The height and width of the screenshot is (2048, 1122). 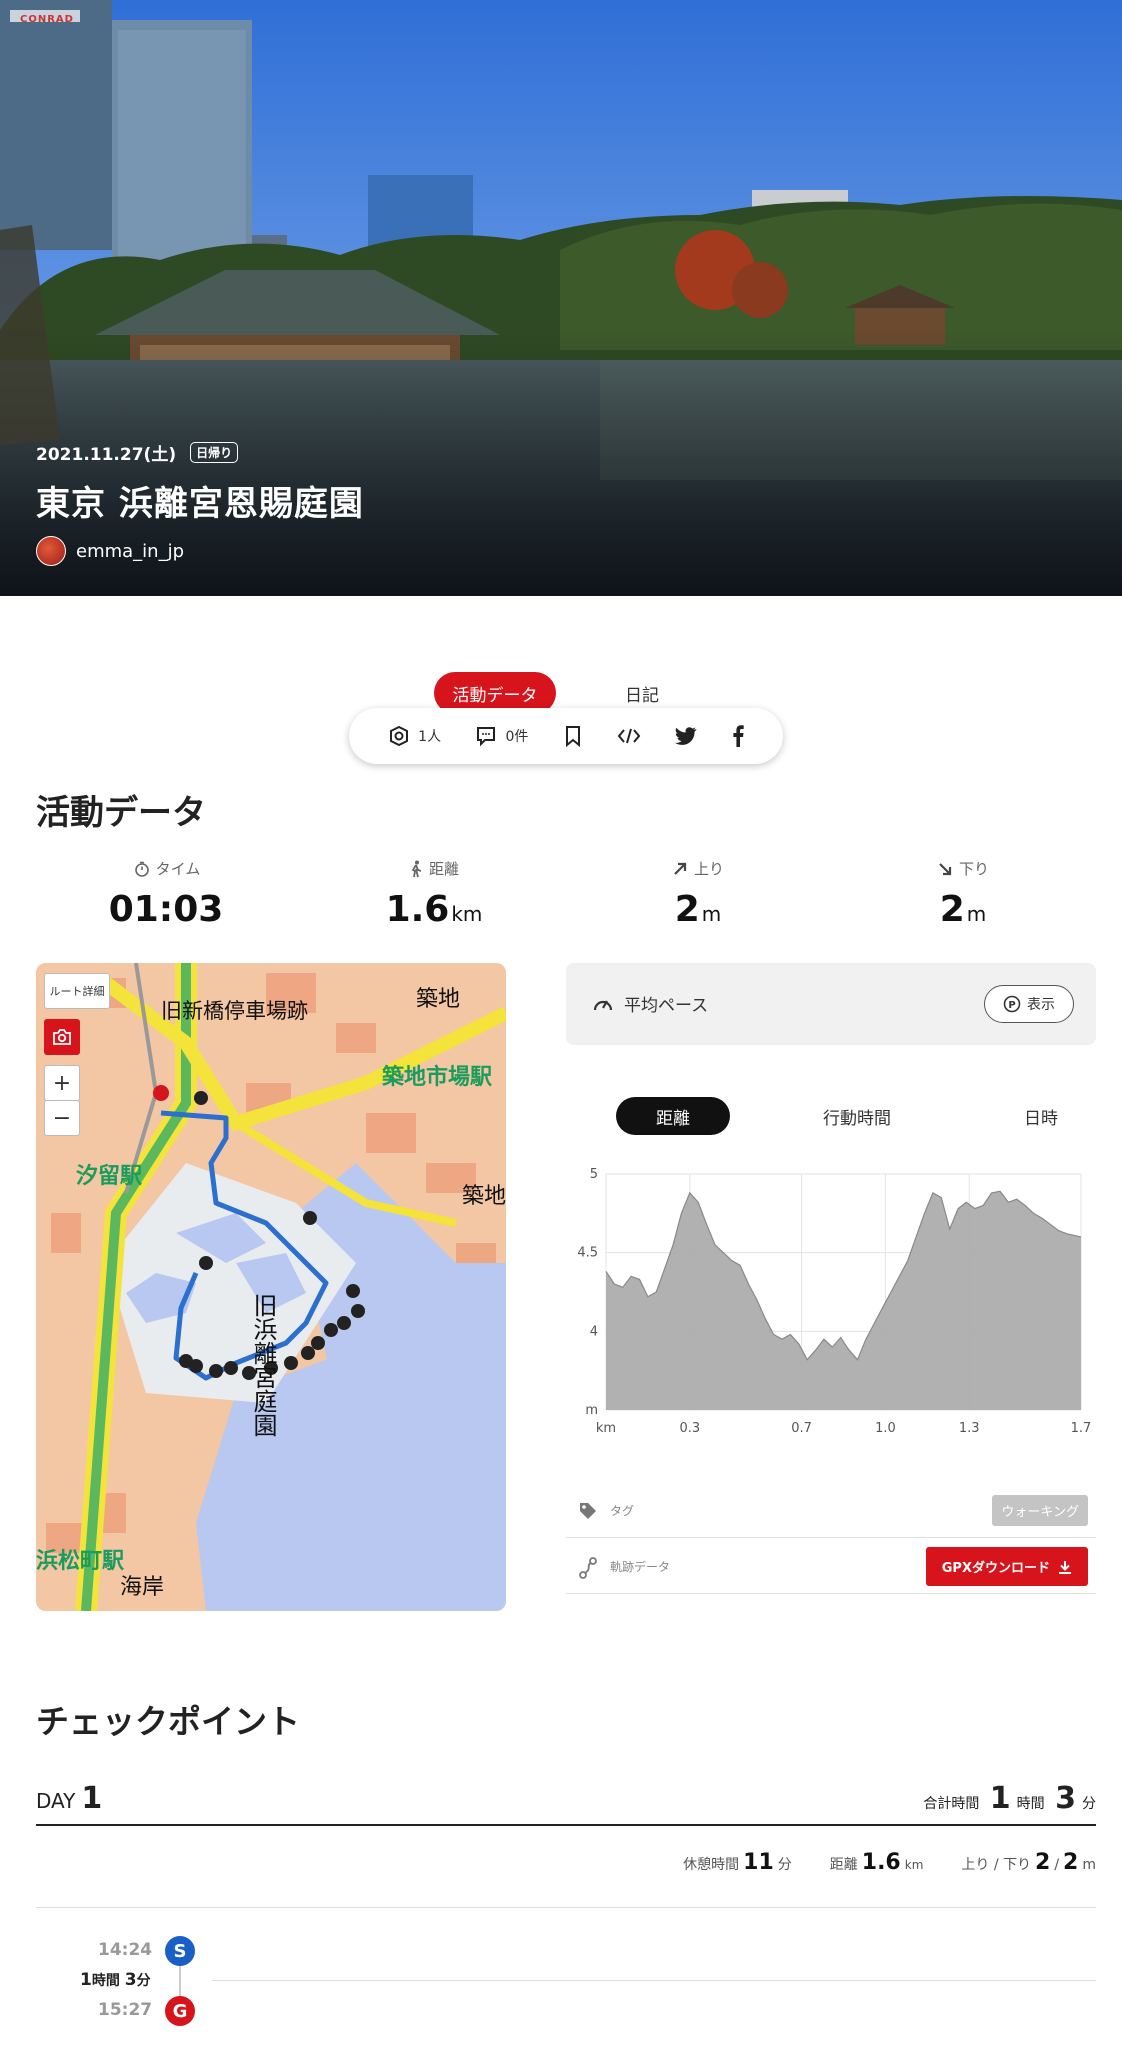 What do you see at coordinates (92, 1798) in the screenshot?
I see `day-number: 1` at bounding box center [92, 1798].